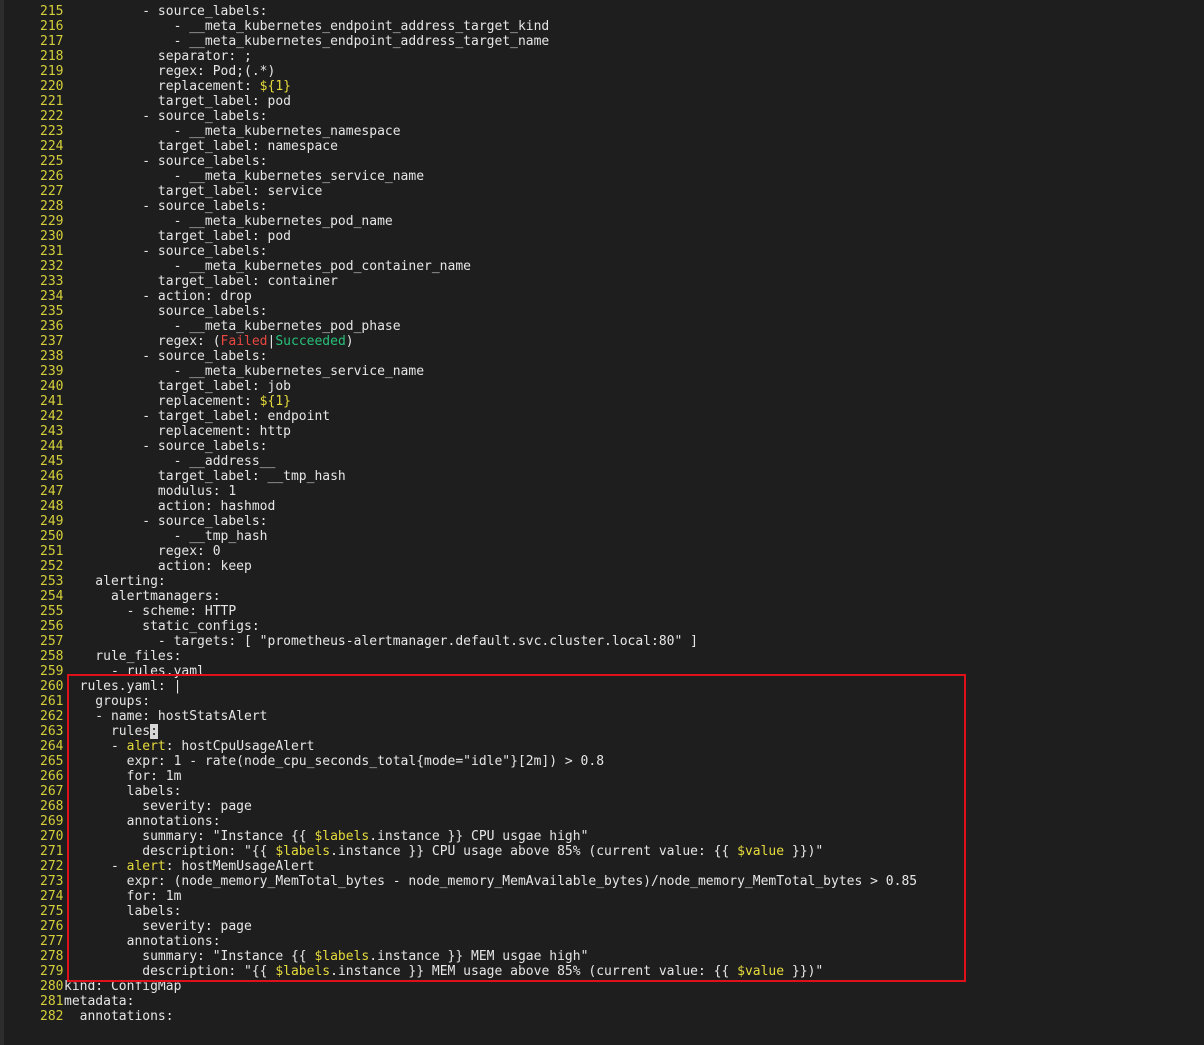 The image size is (1204, 1045). Describe the element at coordinates (342, 956) in the screenshot. I see `code-token: $labels` at that location.